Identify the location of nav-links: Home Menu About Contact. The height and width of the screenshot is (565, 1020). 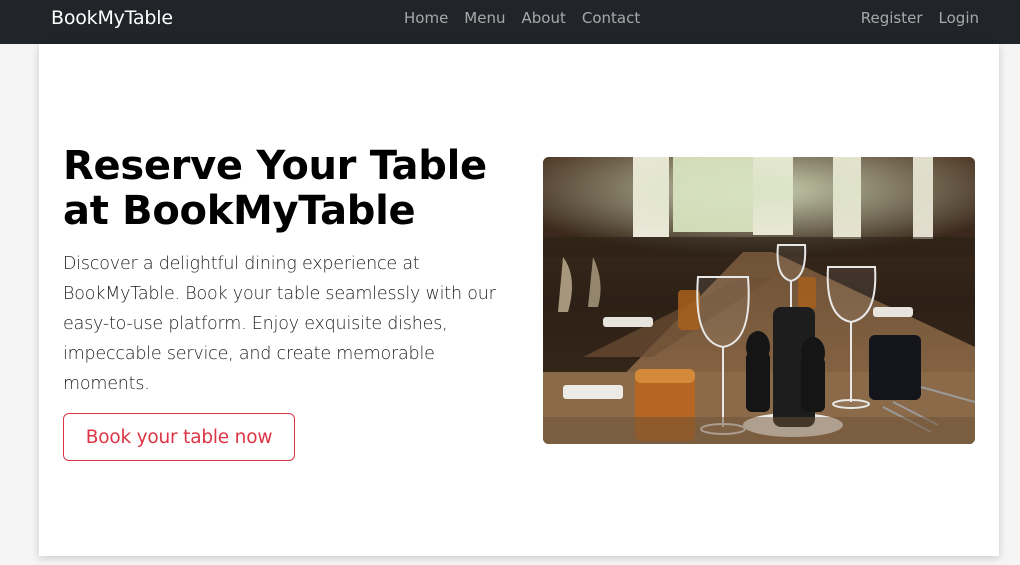
(530, 18).